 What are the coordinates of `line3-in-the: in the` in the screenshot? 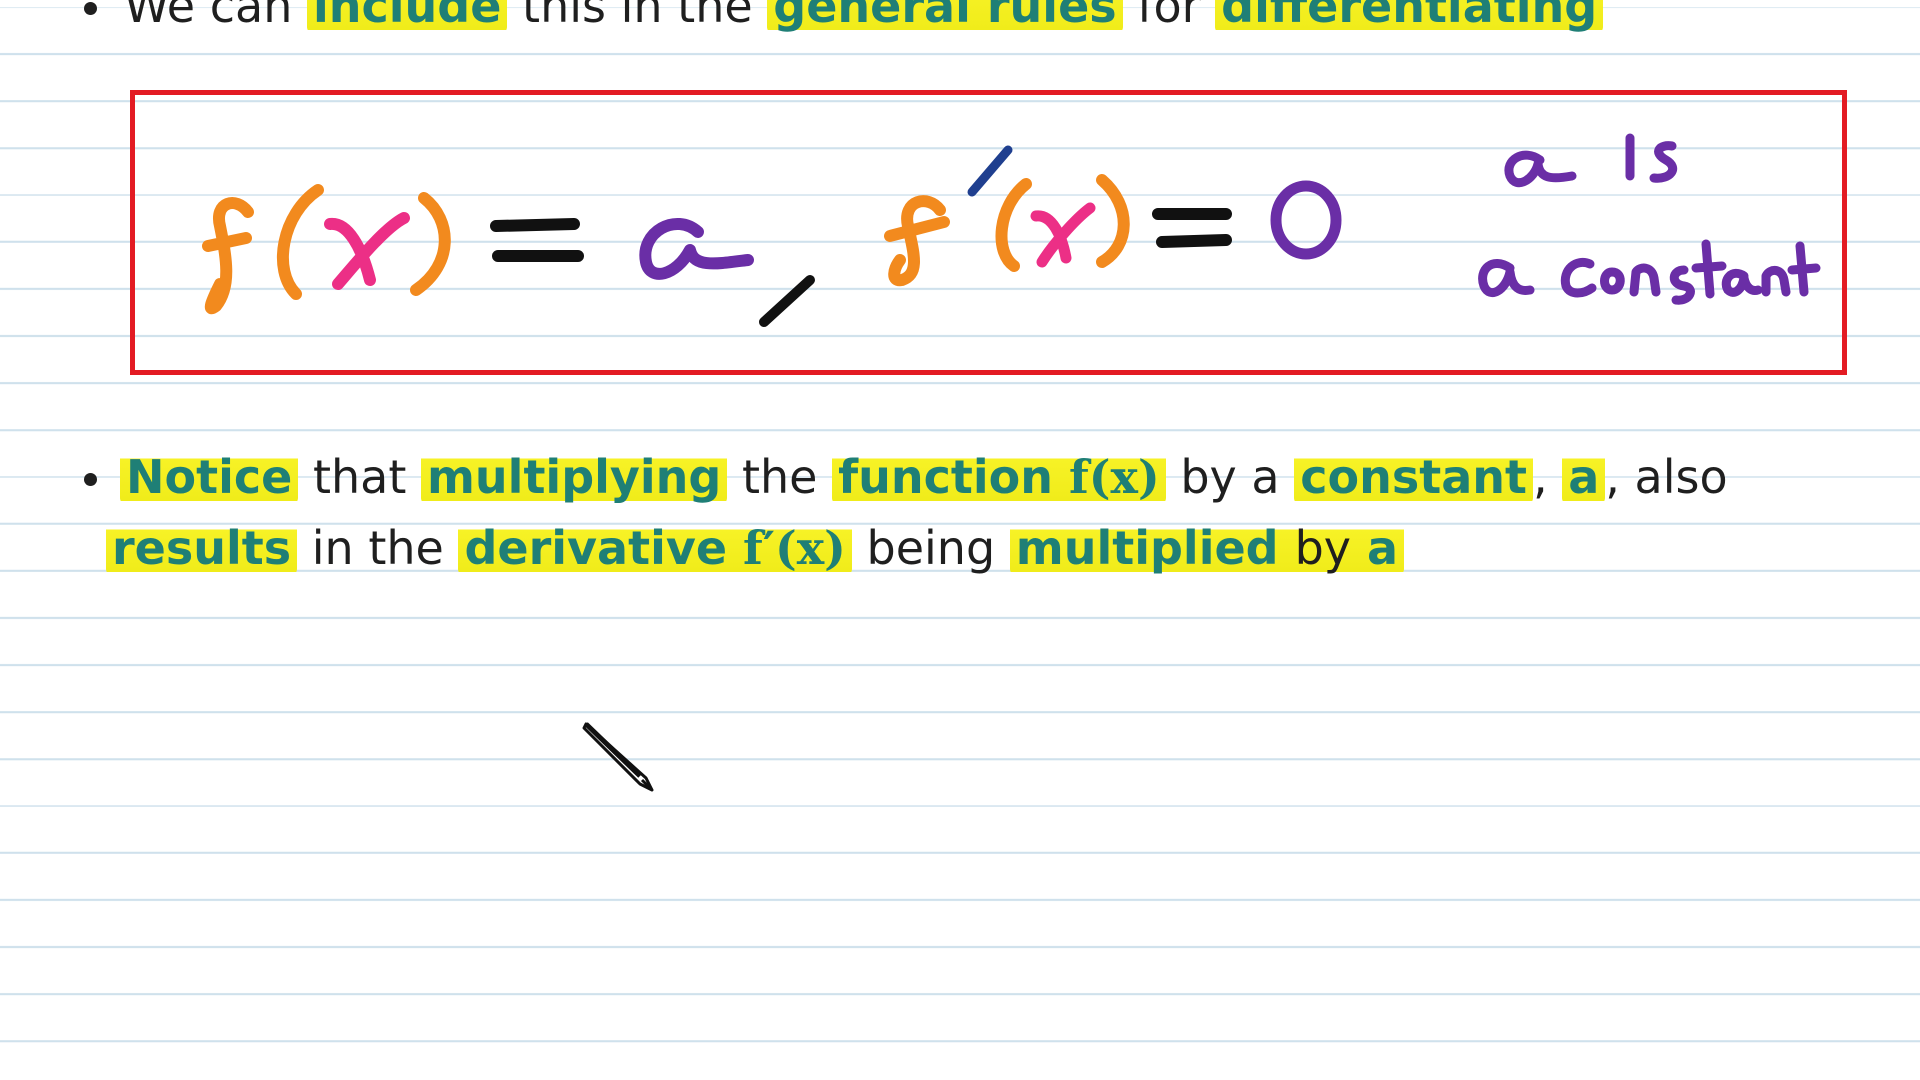 It's located at (377, 548).